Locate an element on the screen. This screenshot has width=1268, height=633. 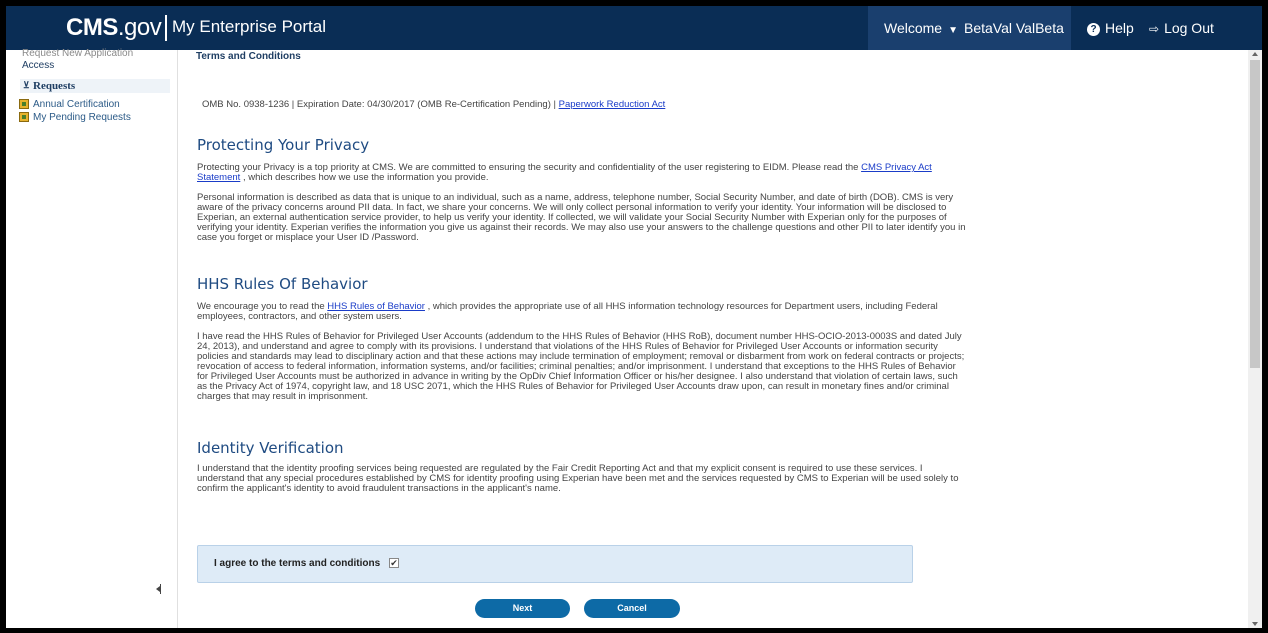
logo-gov-text: .gov is located at coordinates (139, 27).